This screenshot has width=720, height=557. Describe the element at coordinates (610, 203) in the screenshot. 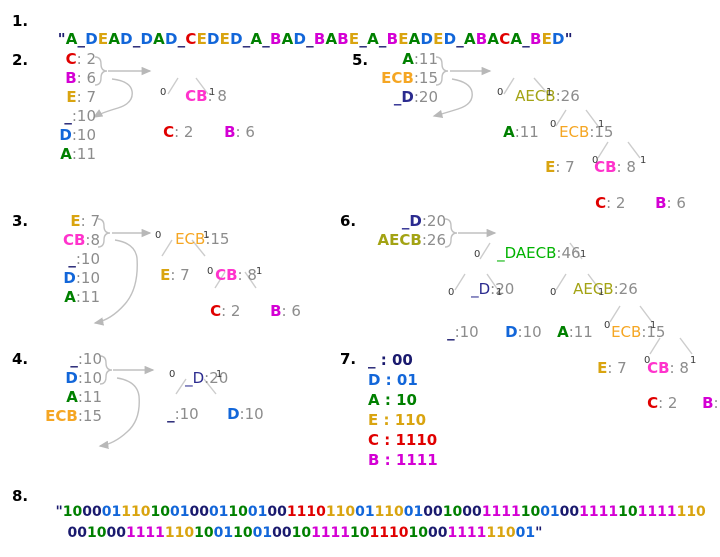

I see `step-5-node-rrl: C: 2` at that location.